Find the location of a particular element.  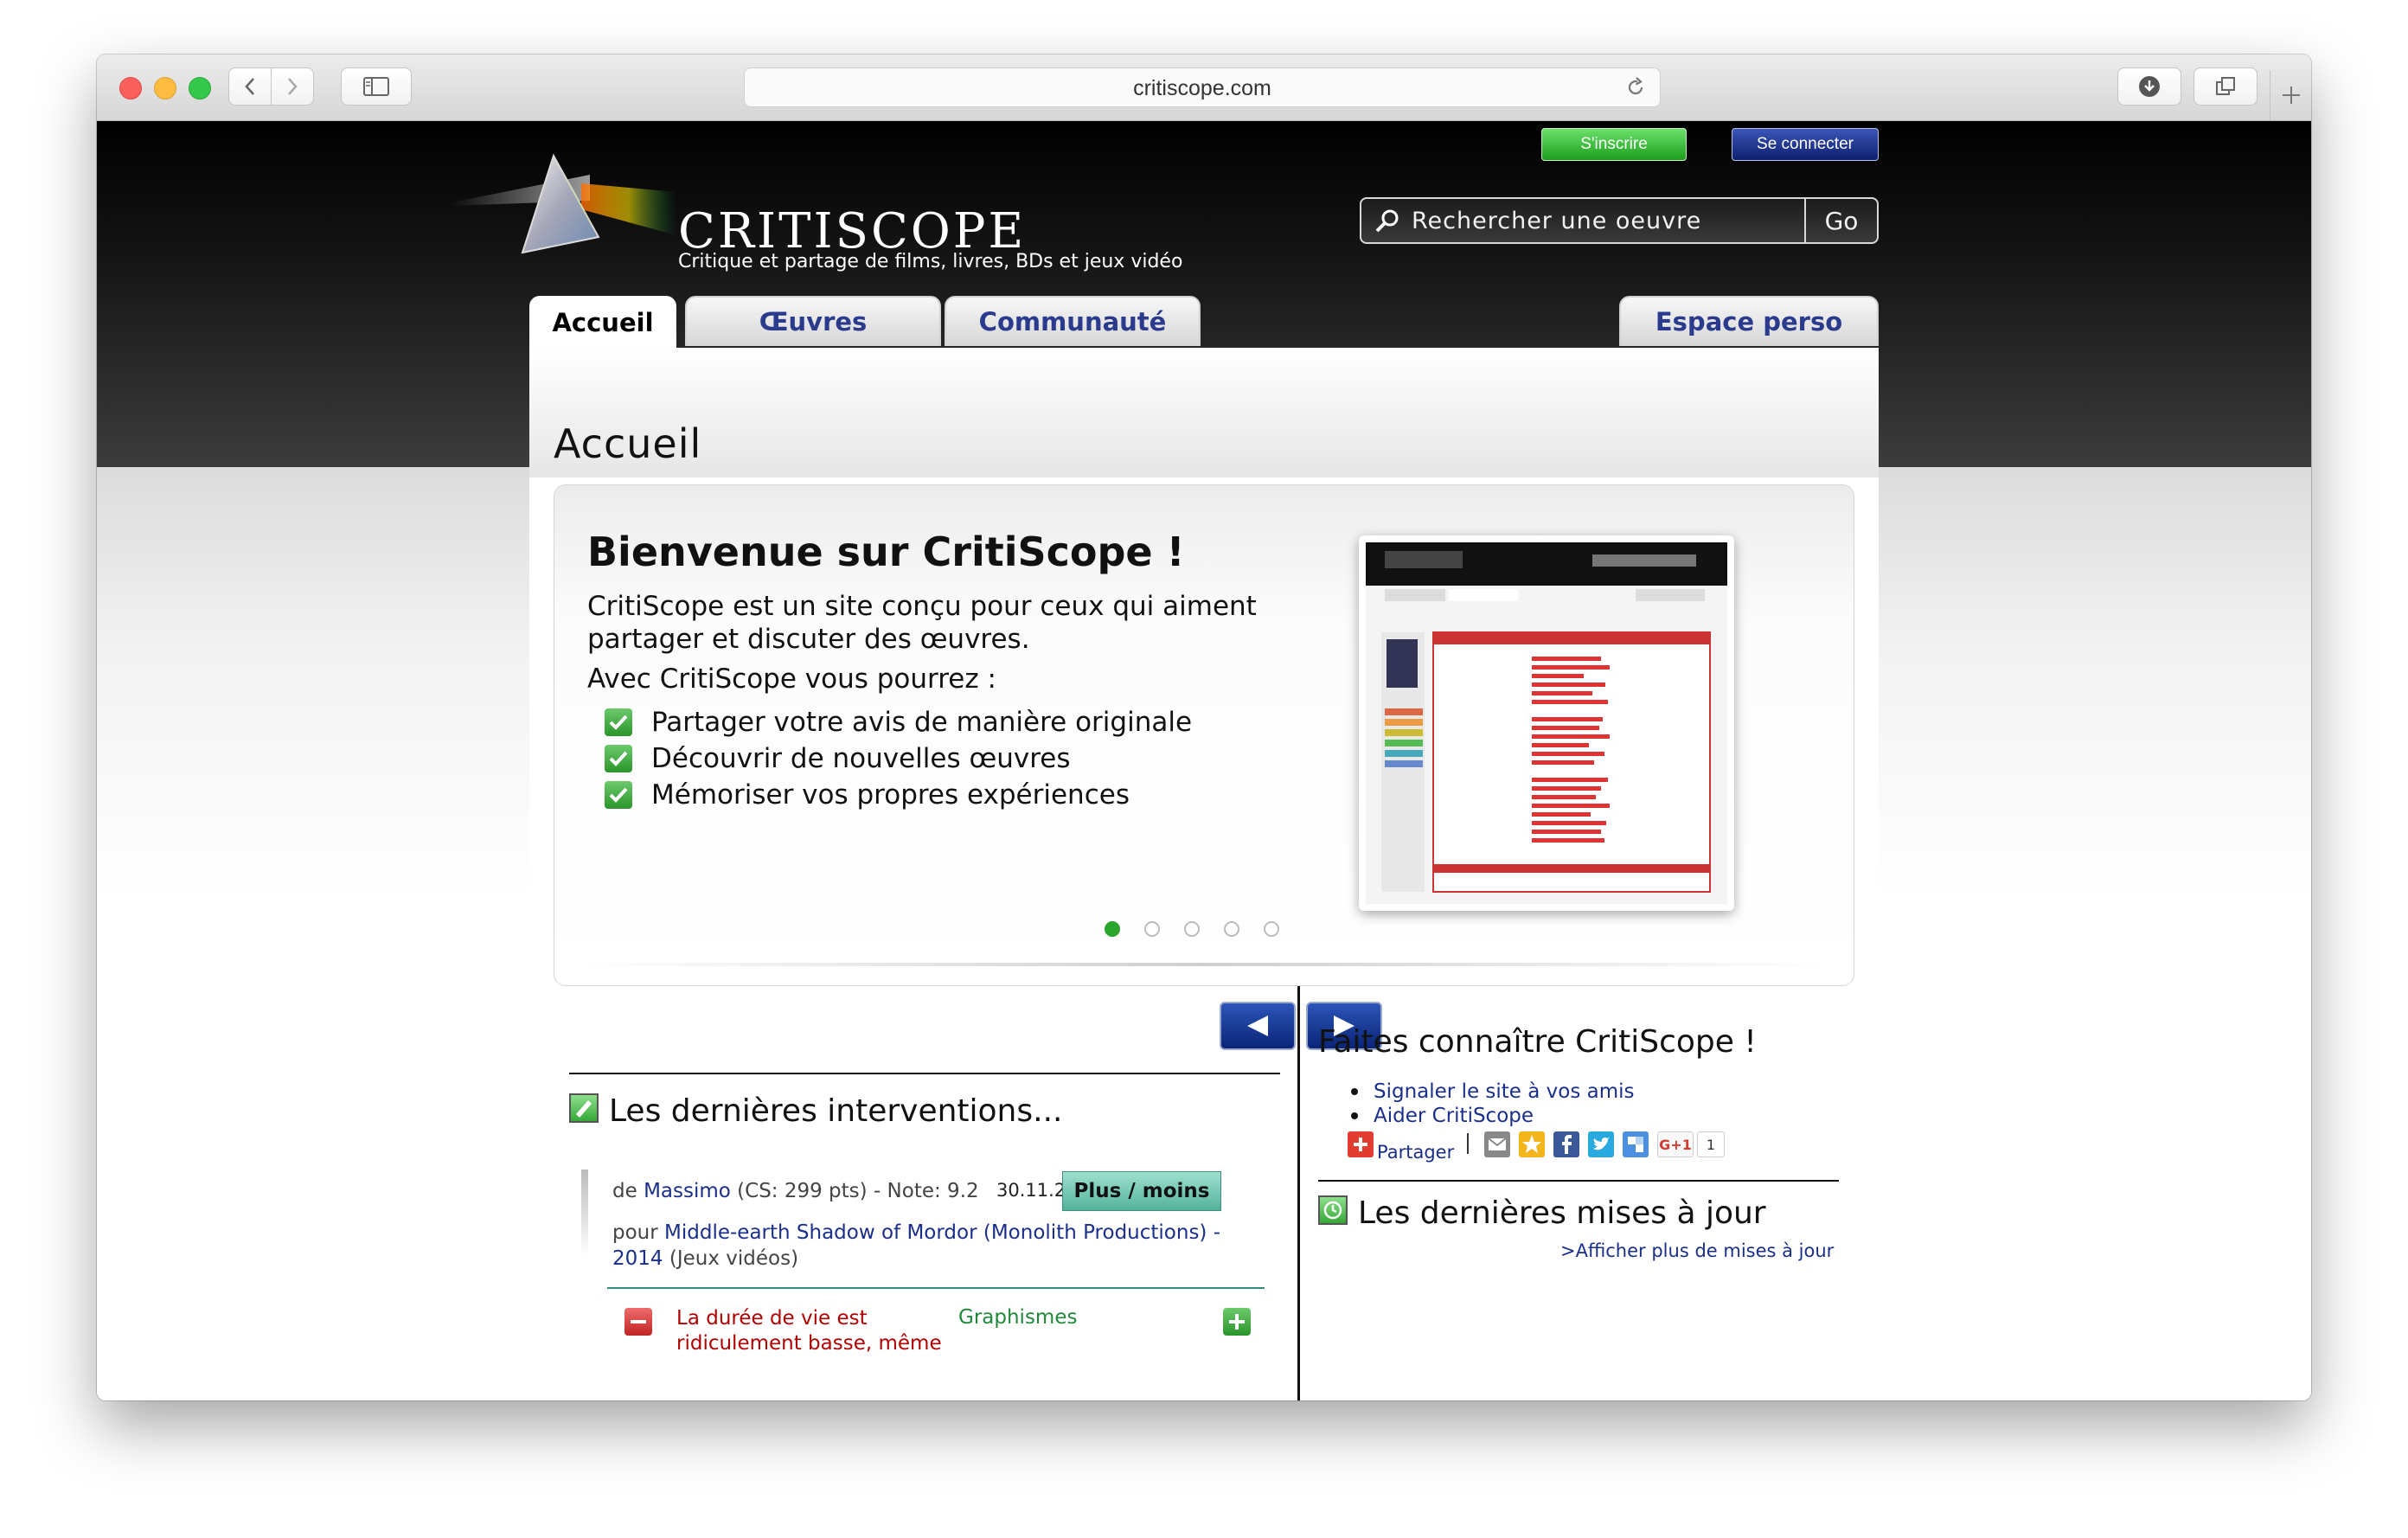

feature-label: Partager votre avis de manière originale is located at coordinates (922, 723).